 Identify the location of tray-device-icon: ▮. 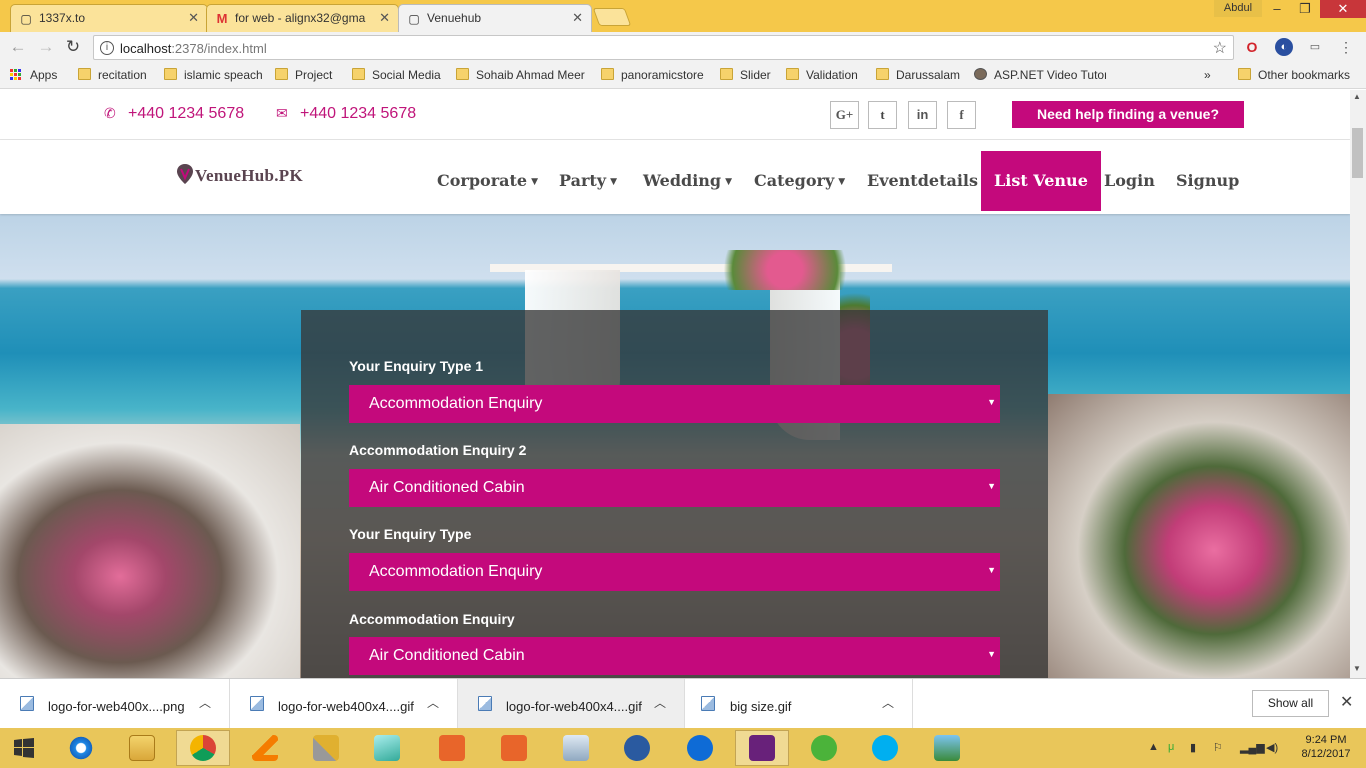
(1193, 747).